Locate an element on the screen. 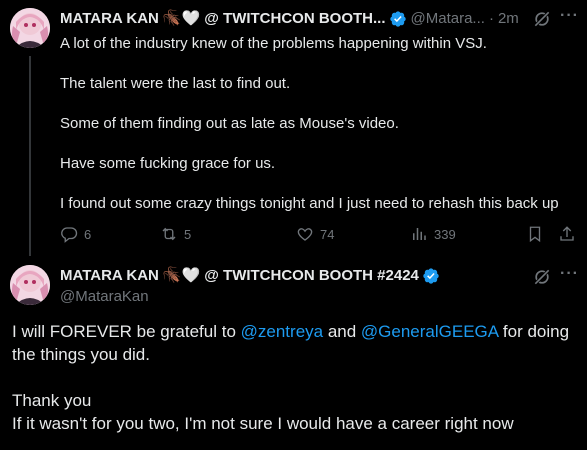  post-line: Thank you is located at coordinates (52, 400).